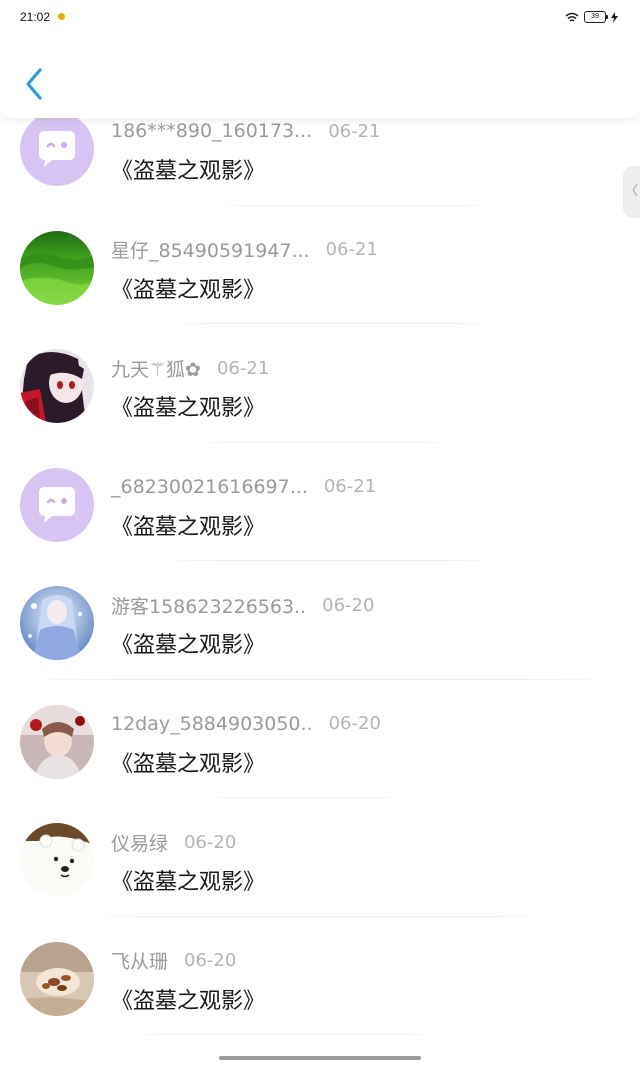  I want to click on list-item: 12day_5884903050.. 06-20 《盗墓之观影》, so click(320, 739).